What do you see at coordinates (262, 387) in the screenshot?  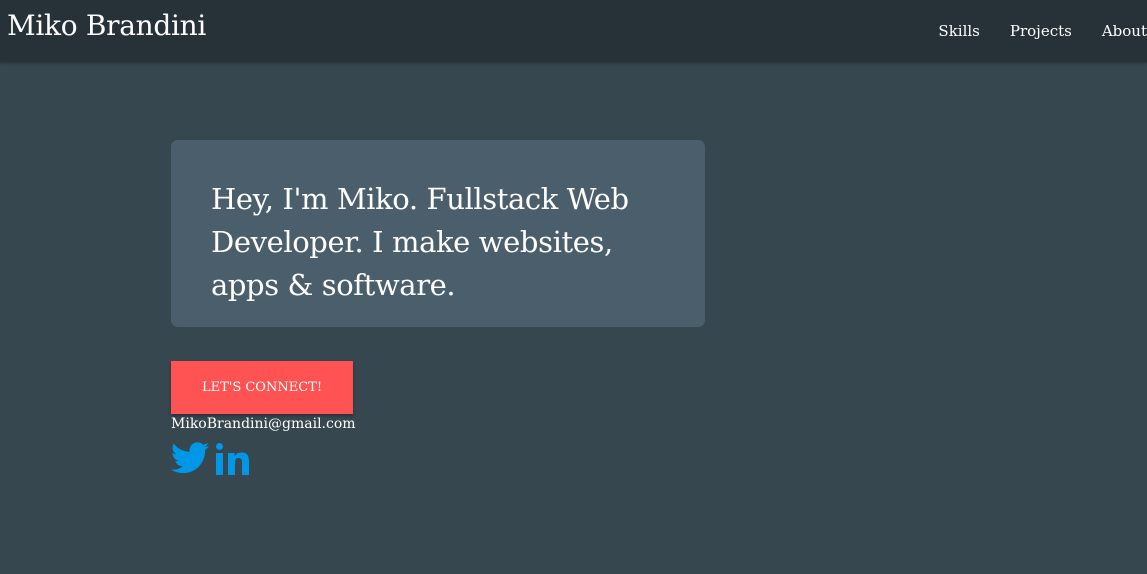 I see `connect-button: LET'S CONNECT!` at bounding box center [262, 387].